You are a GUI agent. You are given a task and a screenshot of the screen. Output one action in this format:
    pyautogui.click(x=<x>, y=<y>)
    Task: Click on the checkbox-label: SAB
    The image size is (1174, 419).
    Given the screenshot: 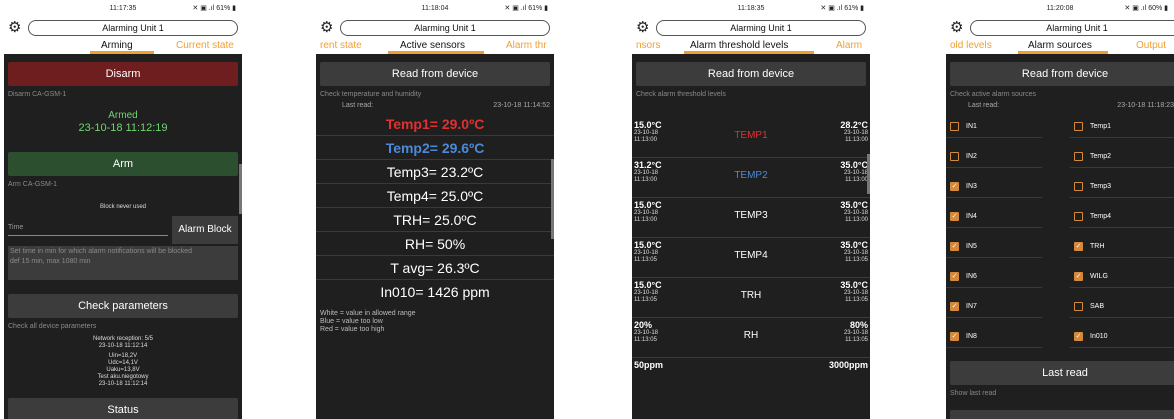 What is the action you would take?
    pyautogui.click(x=1097, y=306)
    